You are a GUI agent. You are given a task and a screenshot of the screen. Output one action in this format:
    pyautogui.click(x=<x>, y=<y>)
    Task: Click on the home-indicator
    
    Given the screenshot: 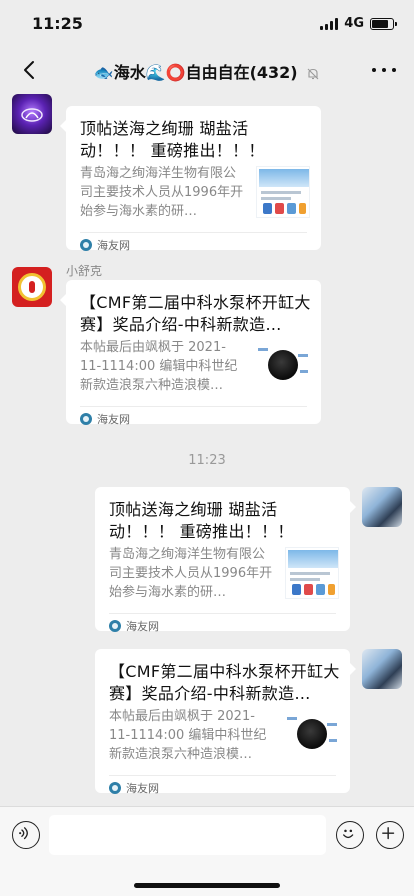 What is the action you would take?
    pyautogui.click(x=207, y=885)
    